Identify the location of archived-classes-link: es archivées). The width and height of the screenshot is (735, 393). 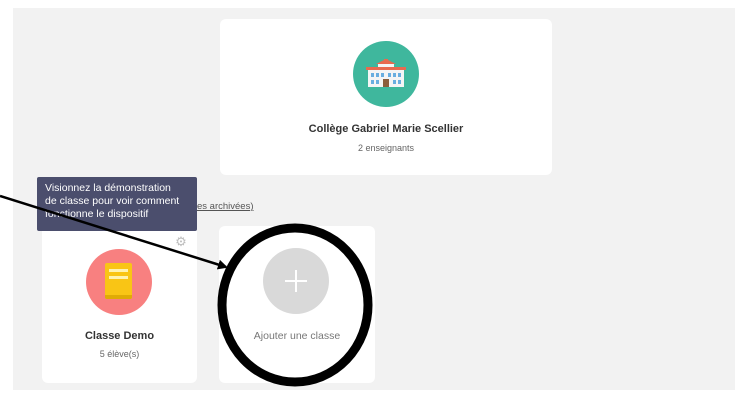
(225, 206).